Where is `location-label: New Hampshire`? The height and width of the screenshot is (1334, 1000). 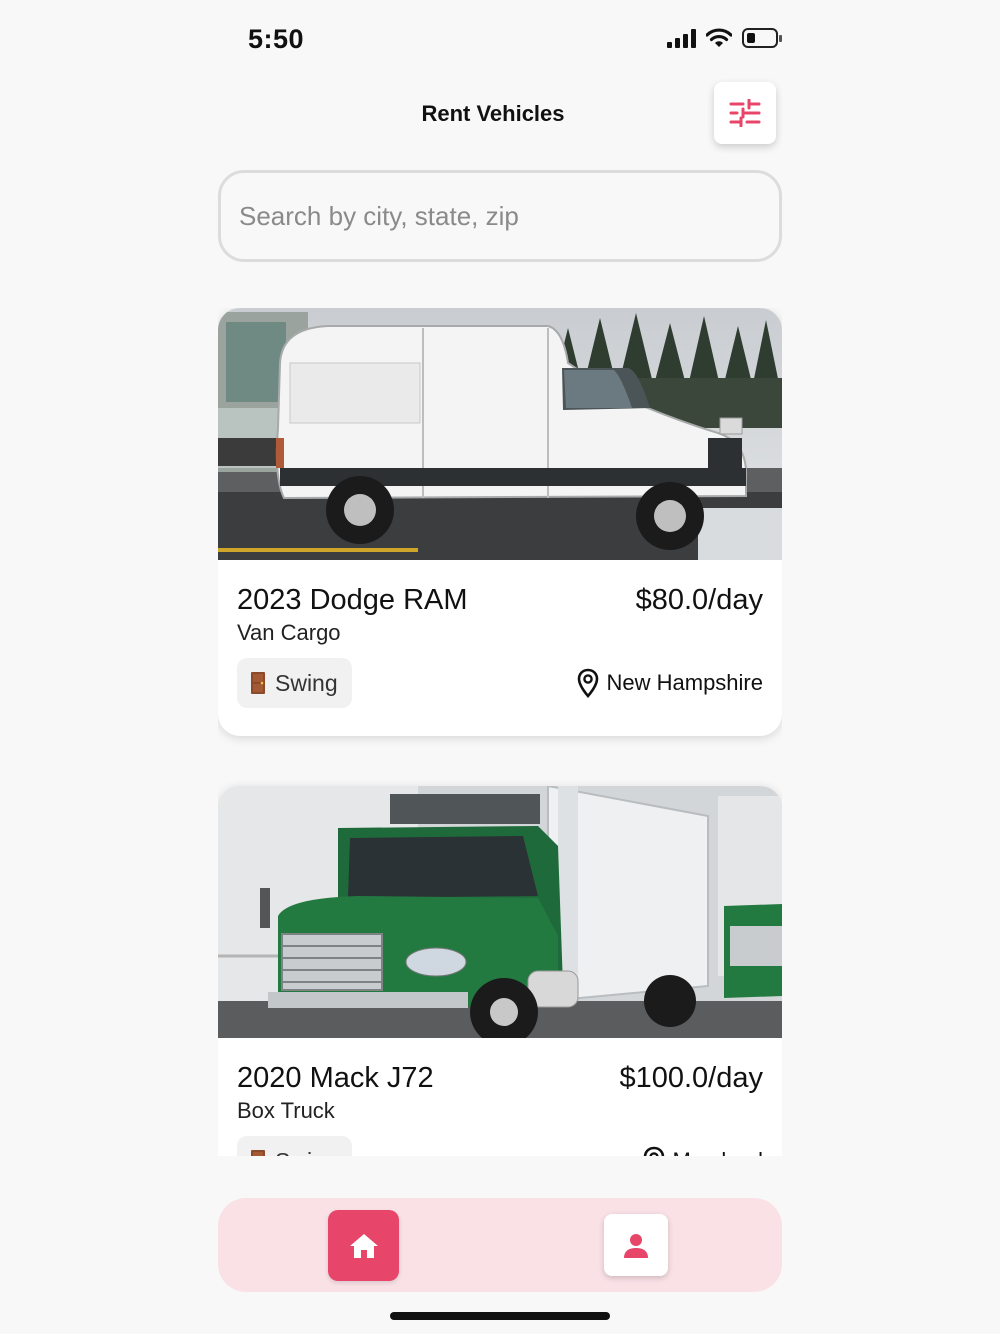
location-label: New Hampshire is located at coordinates (685, 682).